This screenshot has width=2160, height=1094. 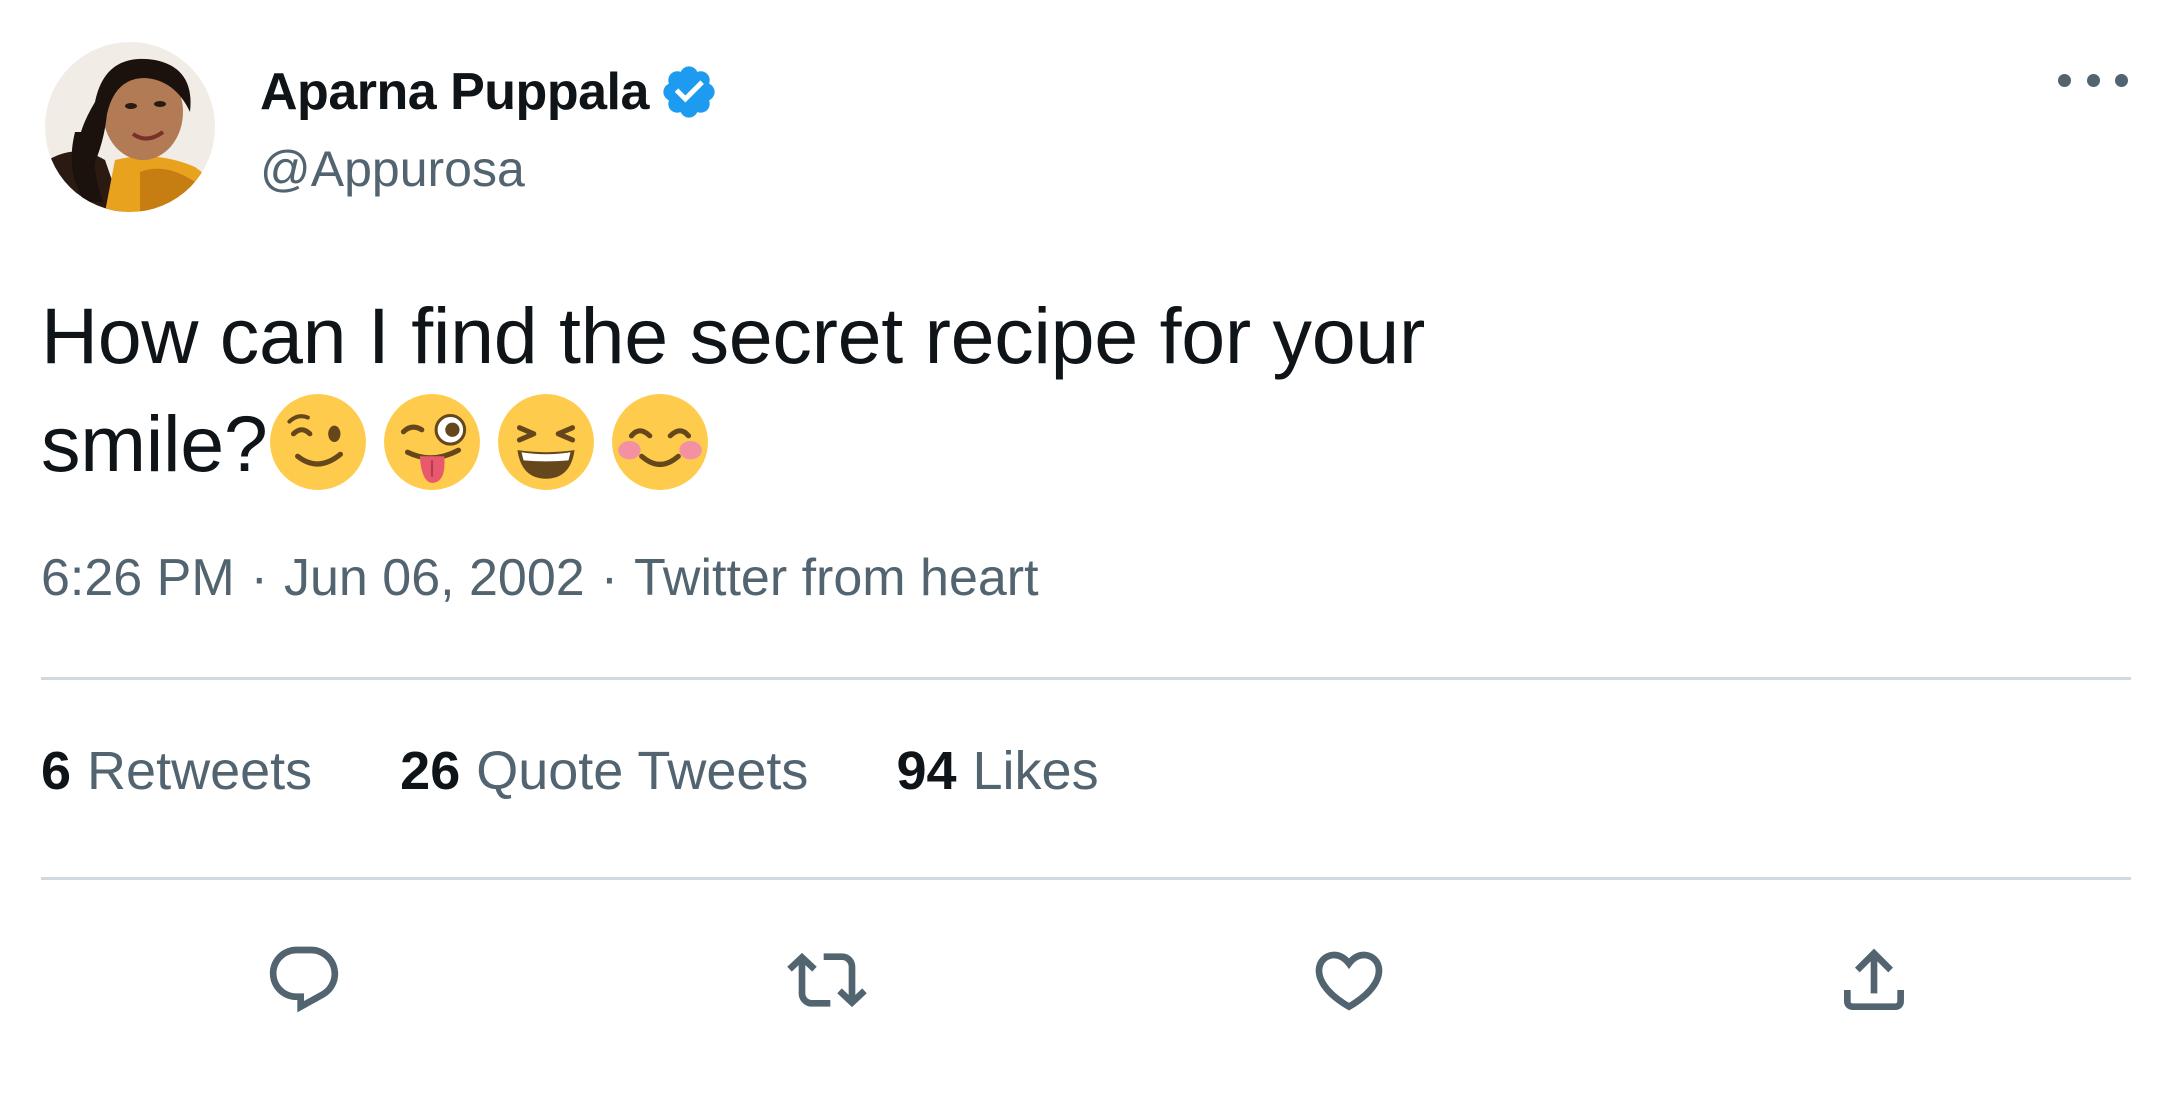 What do you see at coordinates (432, 442) in the screenshot?
I see `winking-face-with-tongue-emoji-icon` at bounding box center [432, 442].